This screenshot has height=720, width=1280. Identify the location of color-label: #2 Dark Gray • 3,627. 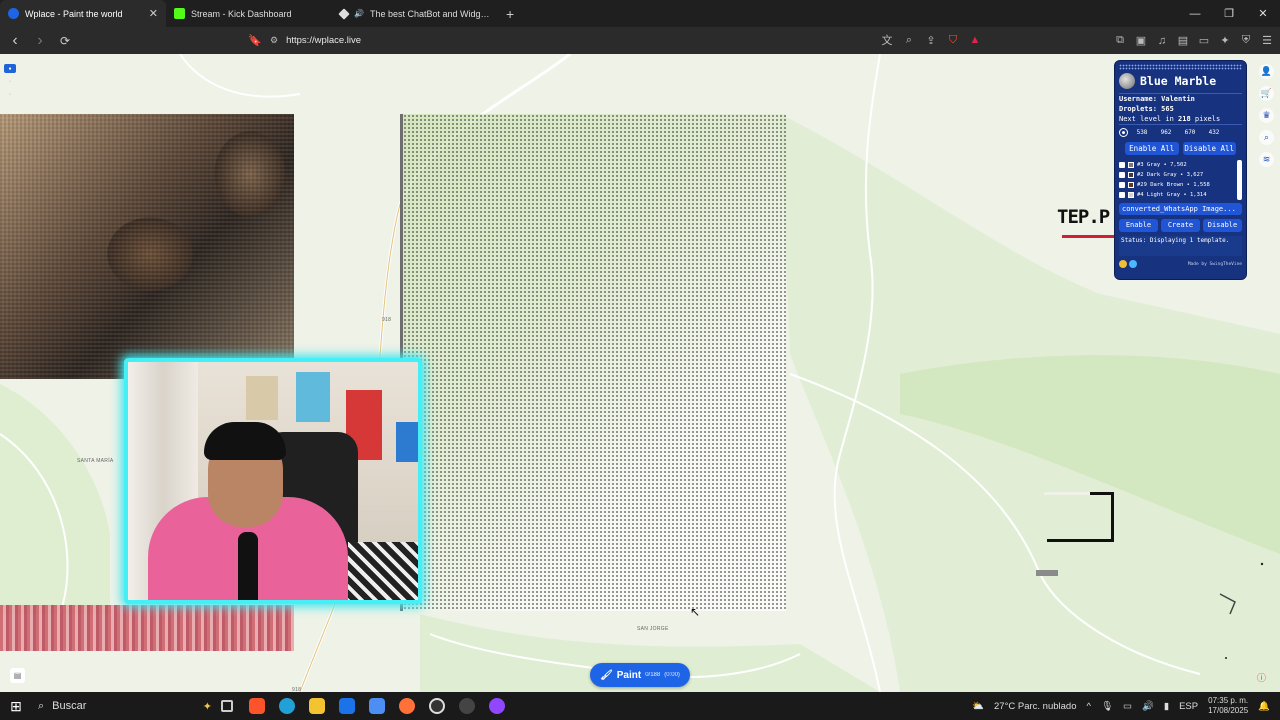
(1170, 175).